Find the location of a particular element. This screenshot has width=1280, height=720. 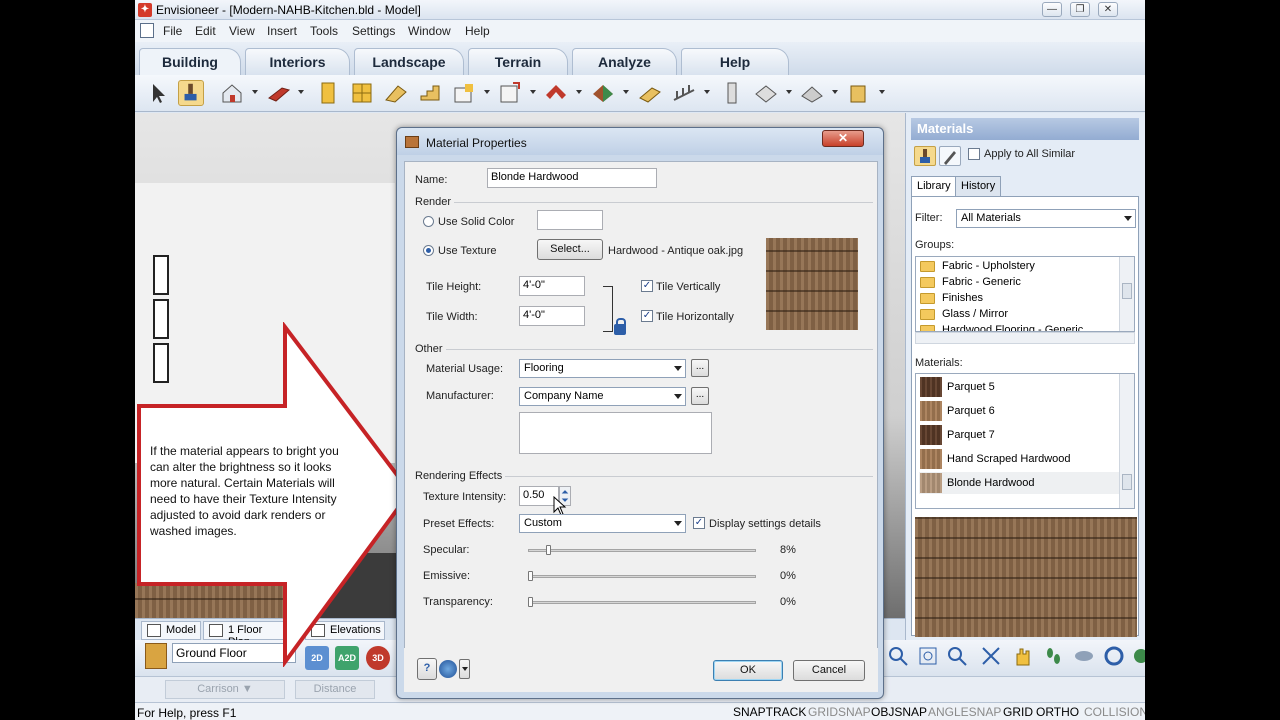

walk-footsteps-icon is located at coordinates (1053, 656).